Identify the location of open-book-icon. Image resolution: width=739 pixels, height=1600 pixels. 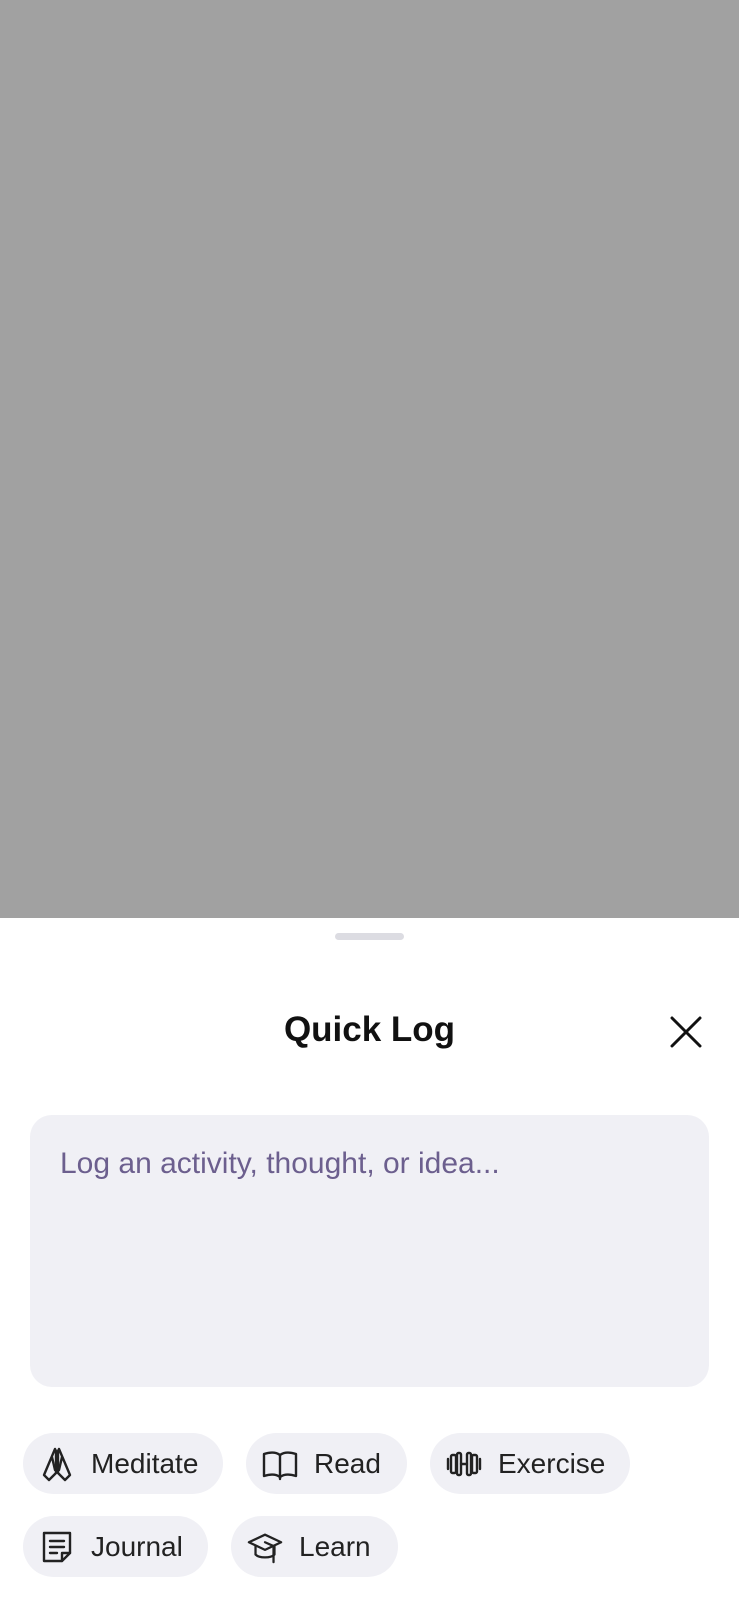
(280, 1464).